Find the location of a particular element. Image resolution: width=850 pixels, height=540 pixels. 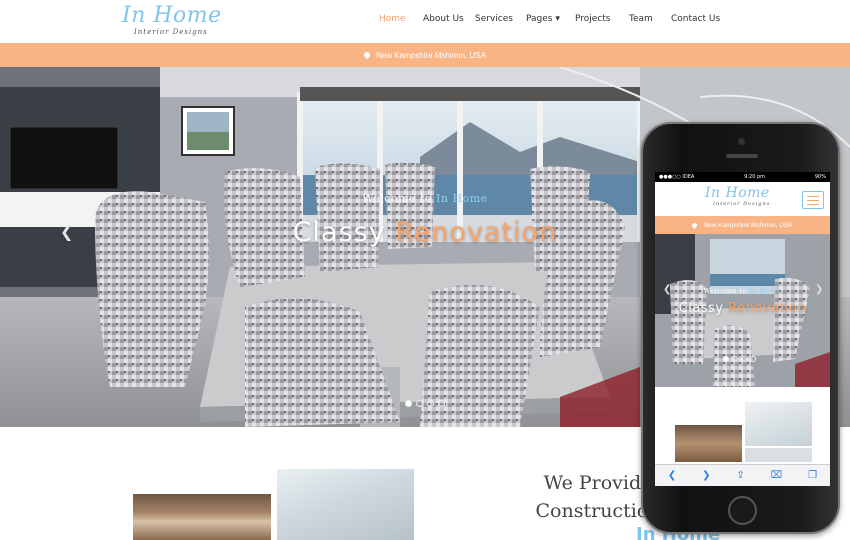

nav-contact-us: Contact Us is located at coordinates (701, 19).